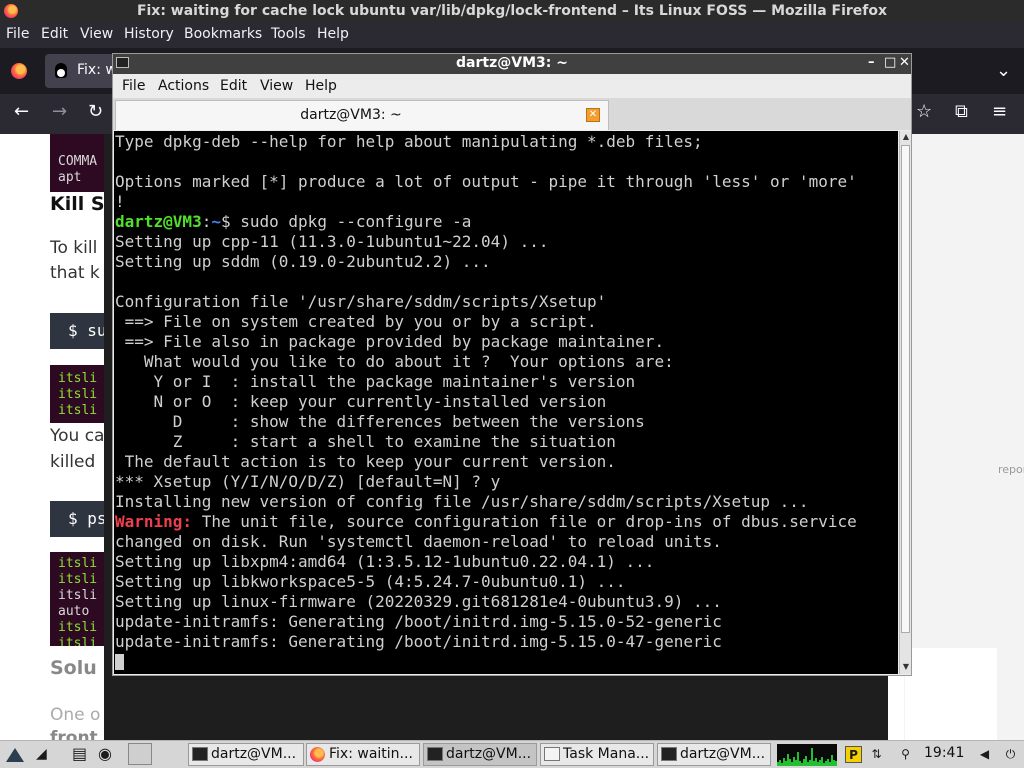 The width and height of the screenshot is (1024, 768). What do you see at coordinates (506, 662) in the screenshot?
I see `terminal-cursor-line` at bounding box center [506, 662].